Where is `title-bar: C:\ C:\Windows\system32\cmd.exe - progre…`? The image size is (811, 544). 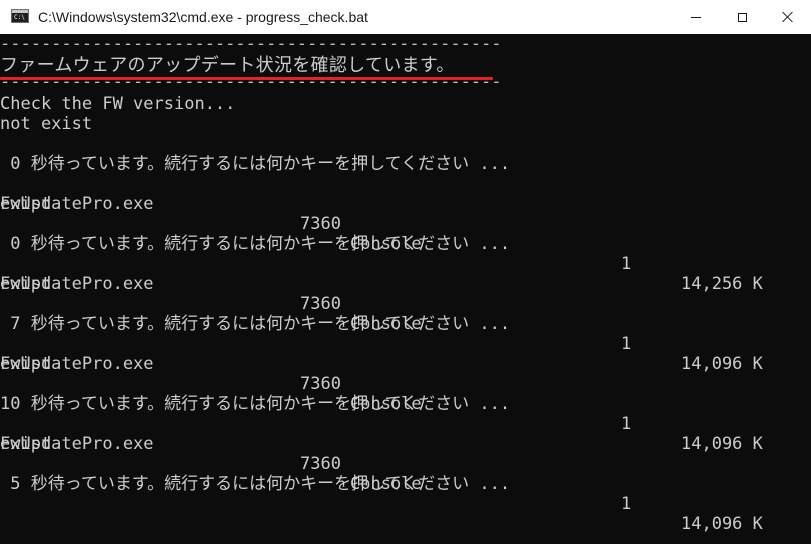
title-bar: C:\ C:\Windows\system32\cmd.exe - progre… is located at coordinates (405, 17).